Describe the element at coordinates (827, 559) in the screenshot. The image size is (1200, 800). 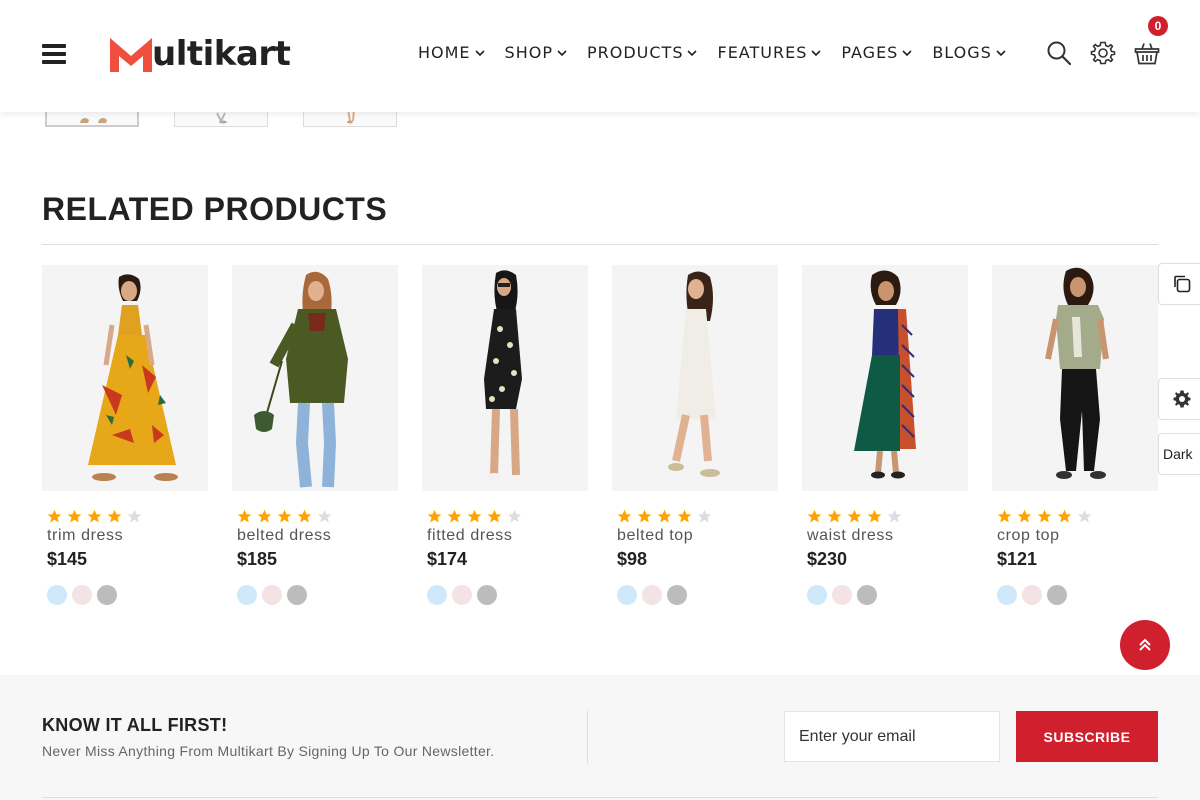
I see `product-price: $230` at that location.